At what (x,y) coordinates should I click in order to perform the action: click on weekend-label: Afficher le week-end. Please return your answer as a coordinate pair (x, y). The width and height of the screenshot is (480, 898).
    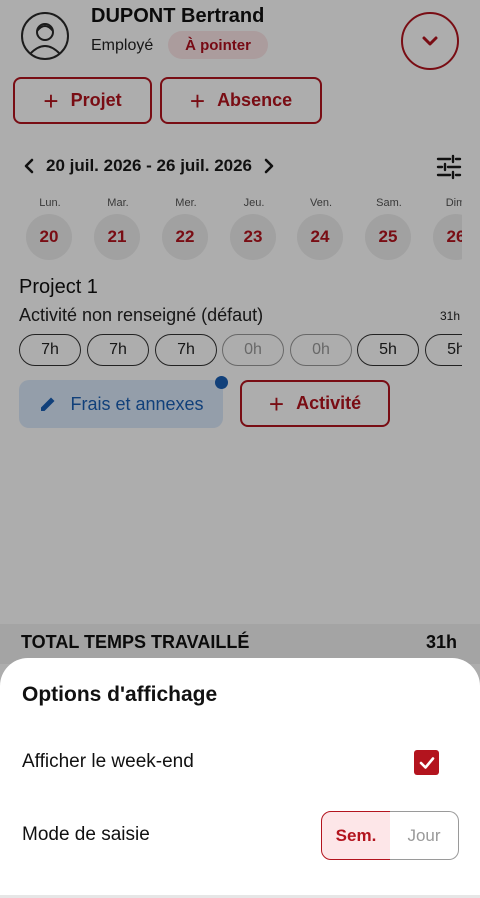
    Looking at the image, I should click on (108, 761).